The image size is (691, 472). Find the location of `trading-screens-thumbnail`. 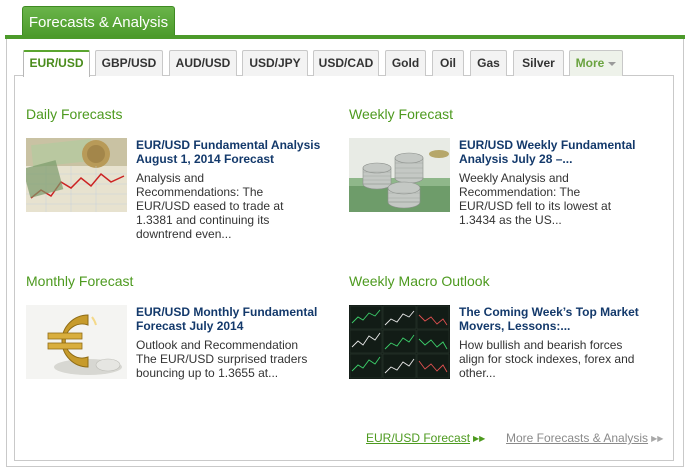

trading-screens-thumbnail is located at coordinates (399, 342).